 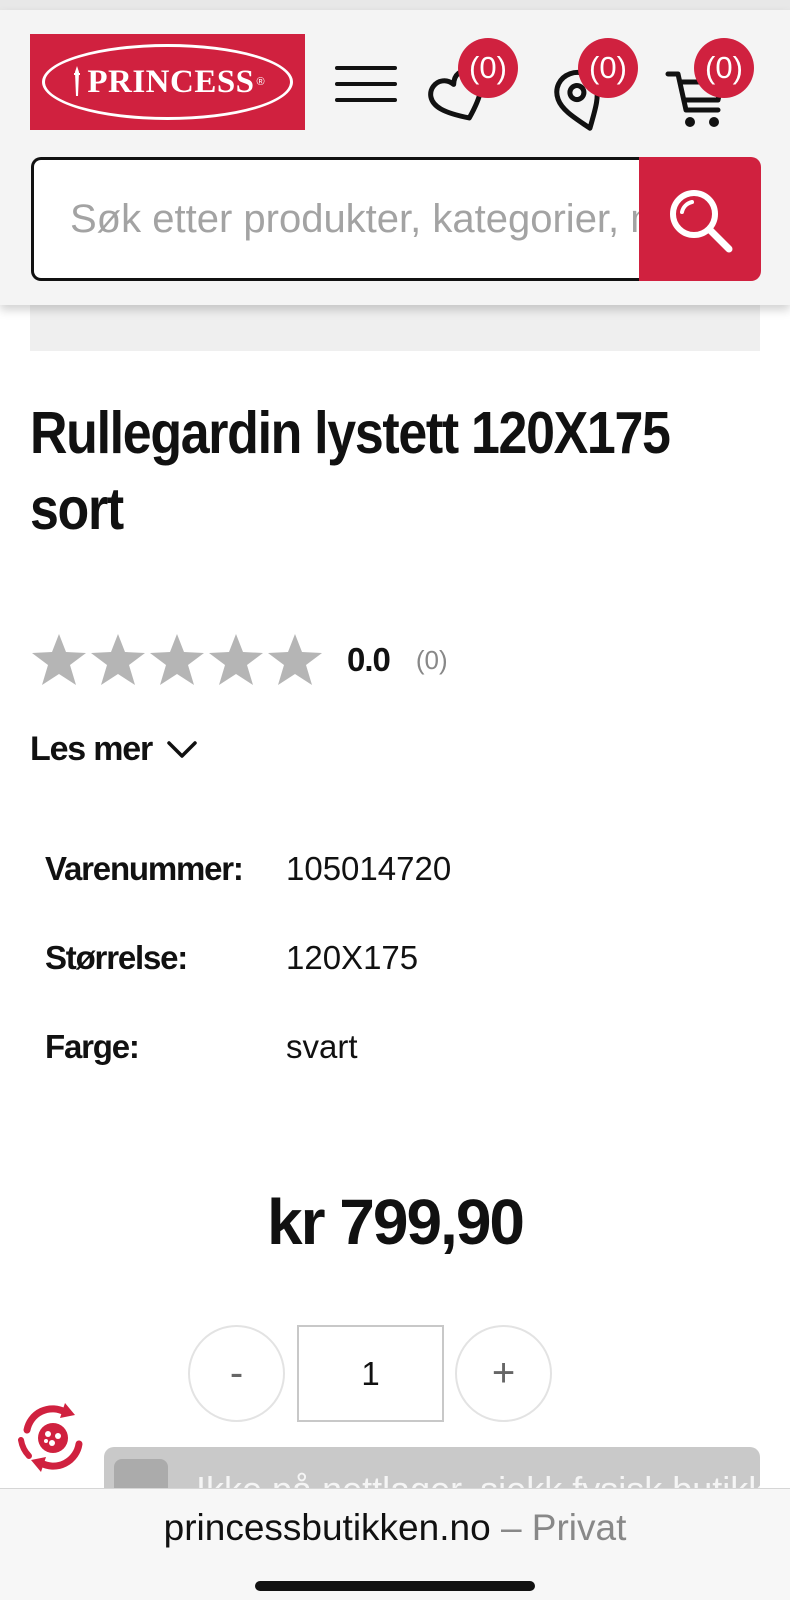 I want to click on princess-logo: PRINCESS ®, so click(x=167, y=82).